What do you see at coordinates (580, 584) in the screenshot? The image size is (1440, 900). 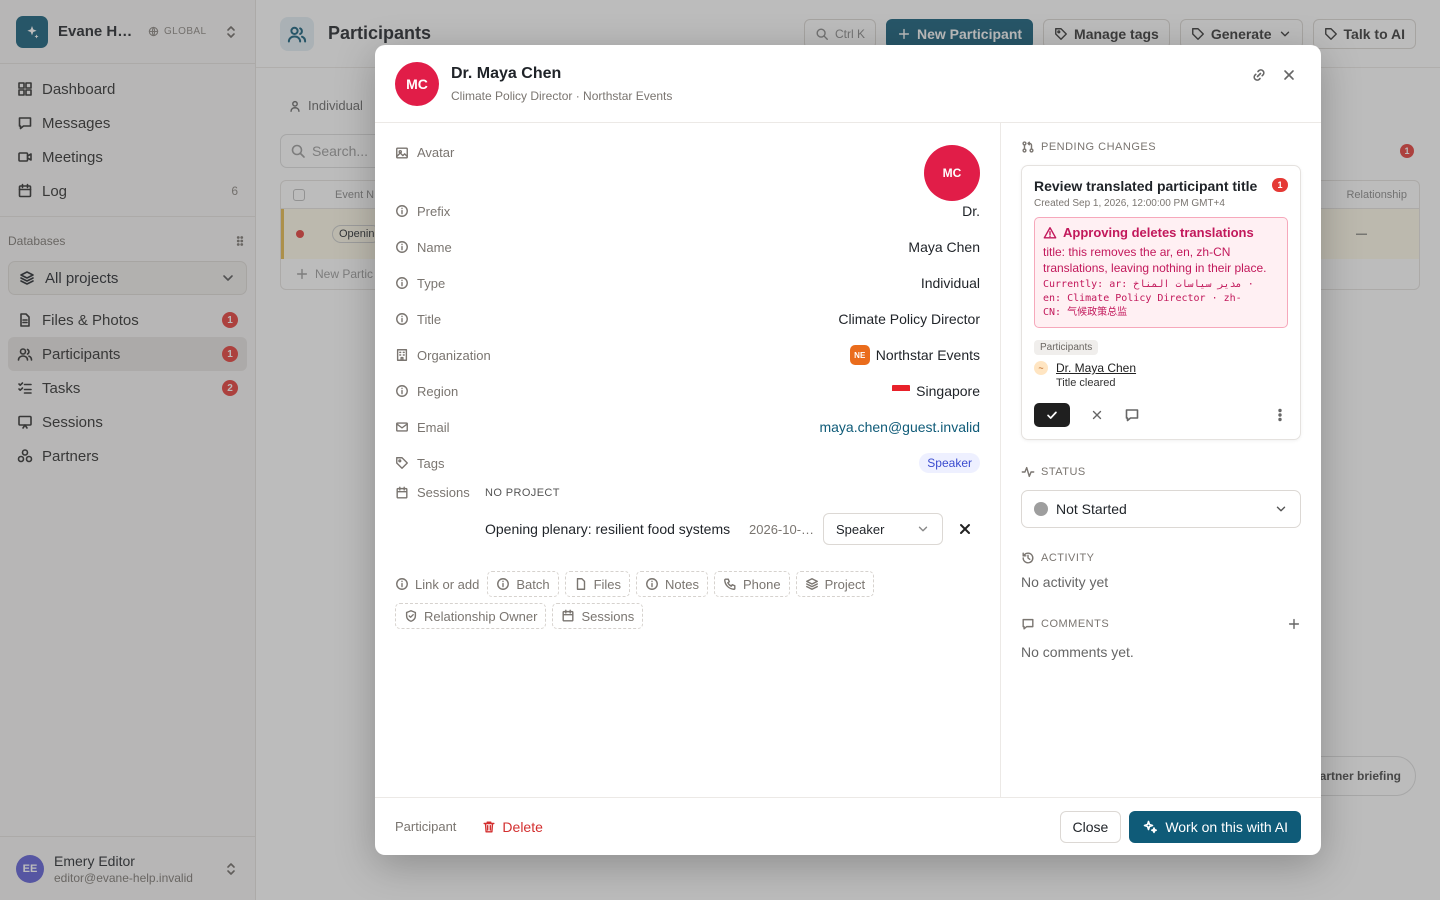 I see `file-icon` at bounding box center [580, 584].